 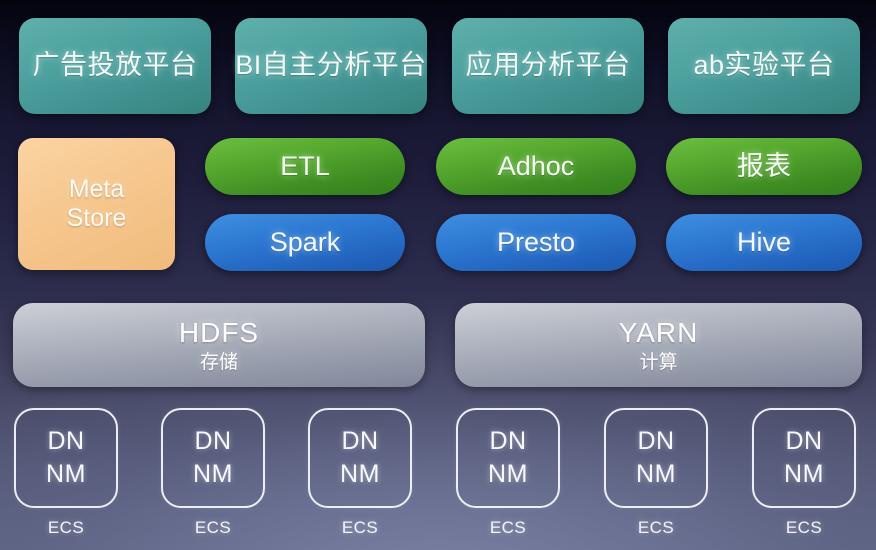 I want to click on engine-pill-label: Hive, so click(x=763, y=241).